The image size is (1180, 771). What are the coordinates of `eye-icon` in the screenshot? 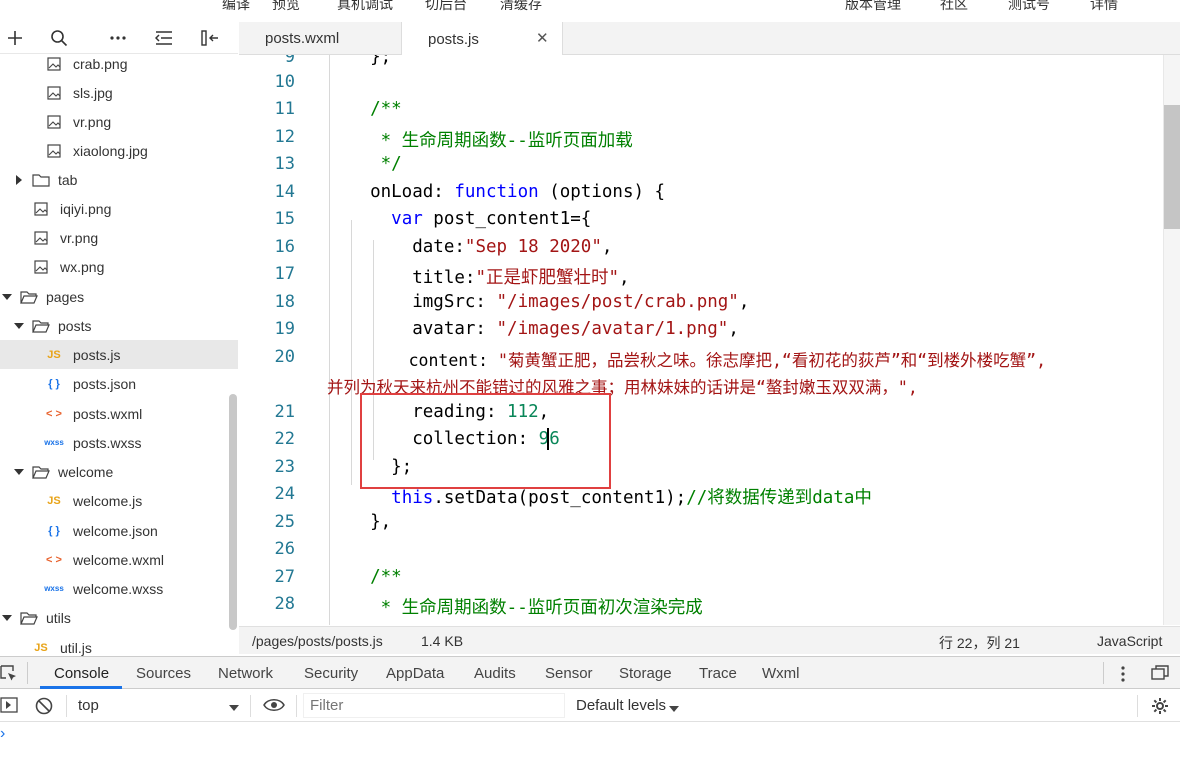 It's located at (274, 706).